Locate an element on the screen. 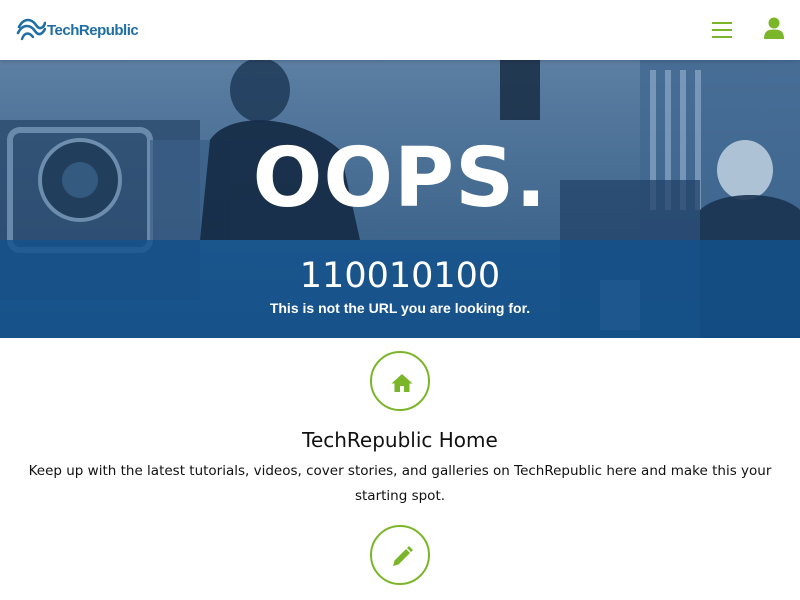 Image resolution: width=800 pixels, height=600 pixels. hero-title: OOPS. is located at coordinates (400, 178).